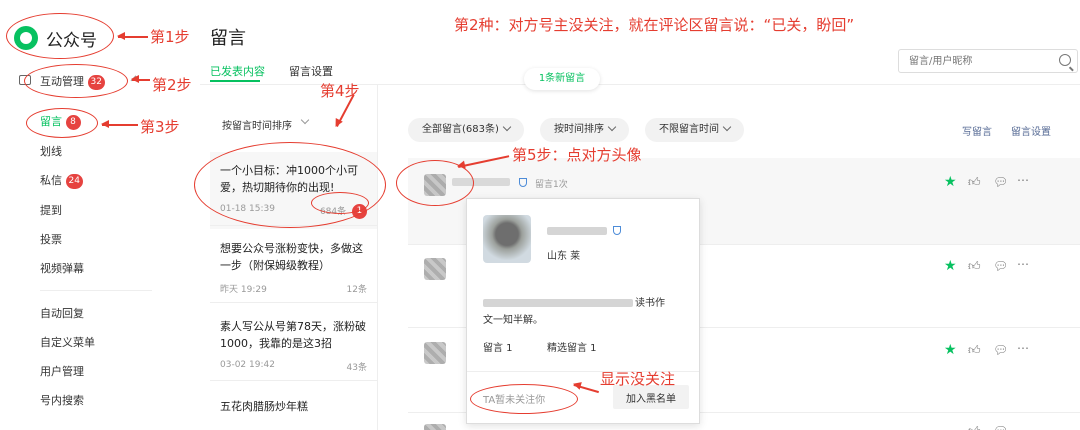  I want to click on stat-comments: 留言 1, so click(498, 348).